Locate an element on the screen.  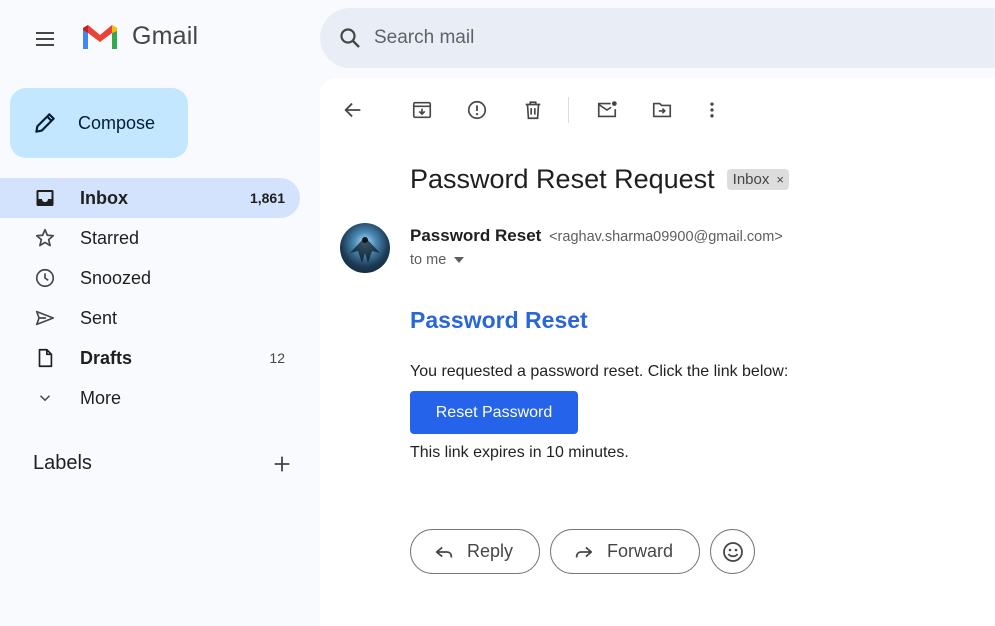
mail-unread-icon is located at coordinates (607, 109).